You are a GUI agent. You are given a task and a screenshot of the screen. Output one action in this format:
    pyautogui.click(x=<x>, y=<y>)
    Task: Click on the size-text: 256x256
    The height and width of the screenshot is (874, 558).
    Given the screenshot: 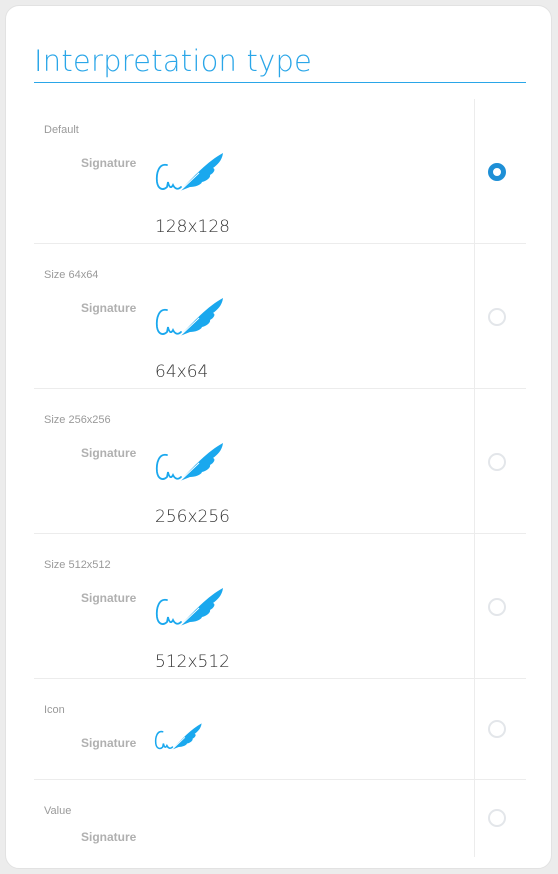 What is the action you would take?
    pyautogui.click(x=192, y=517)
    